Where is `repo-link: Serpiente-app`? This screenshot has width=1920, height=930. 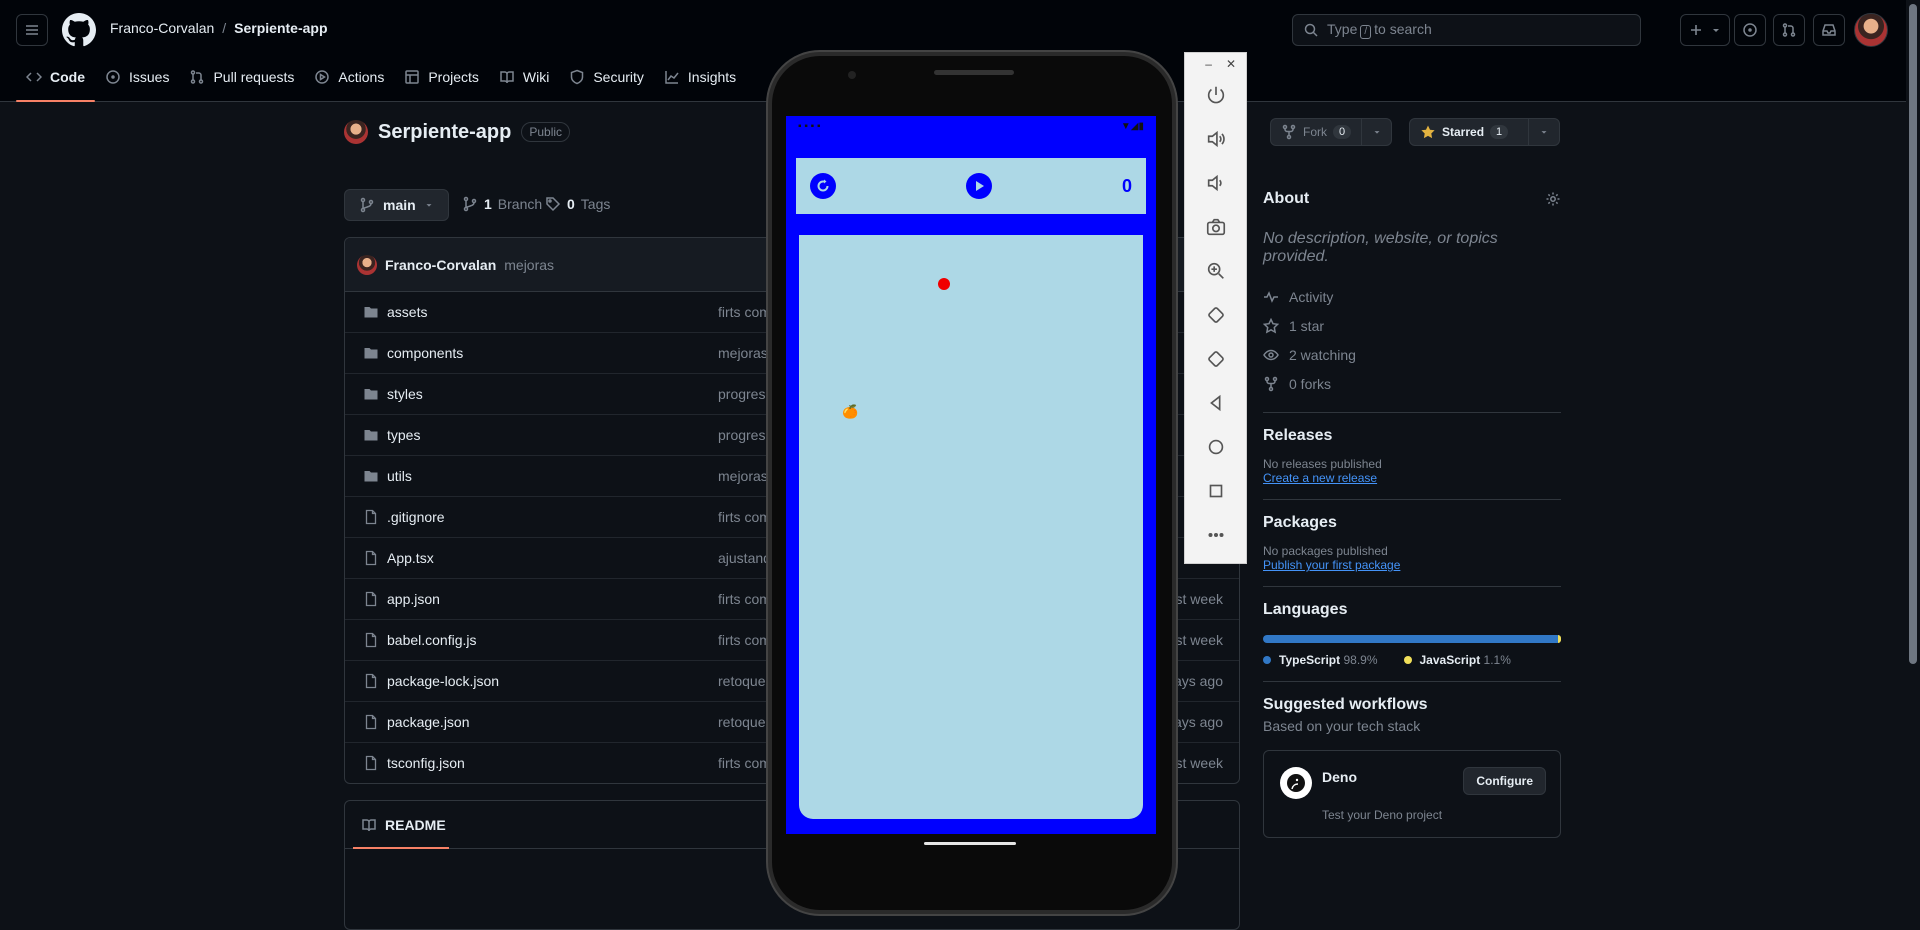
repo-link: Serpiente-app is located at coordinates (280, 28).